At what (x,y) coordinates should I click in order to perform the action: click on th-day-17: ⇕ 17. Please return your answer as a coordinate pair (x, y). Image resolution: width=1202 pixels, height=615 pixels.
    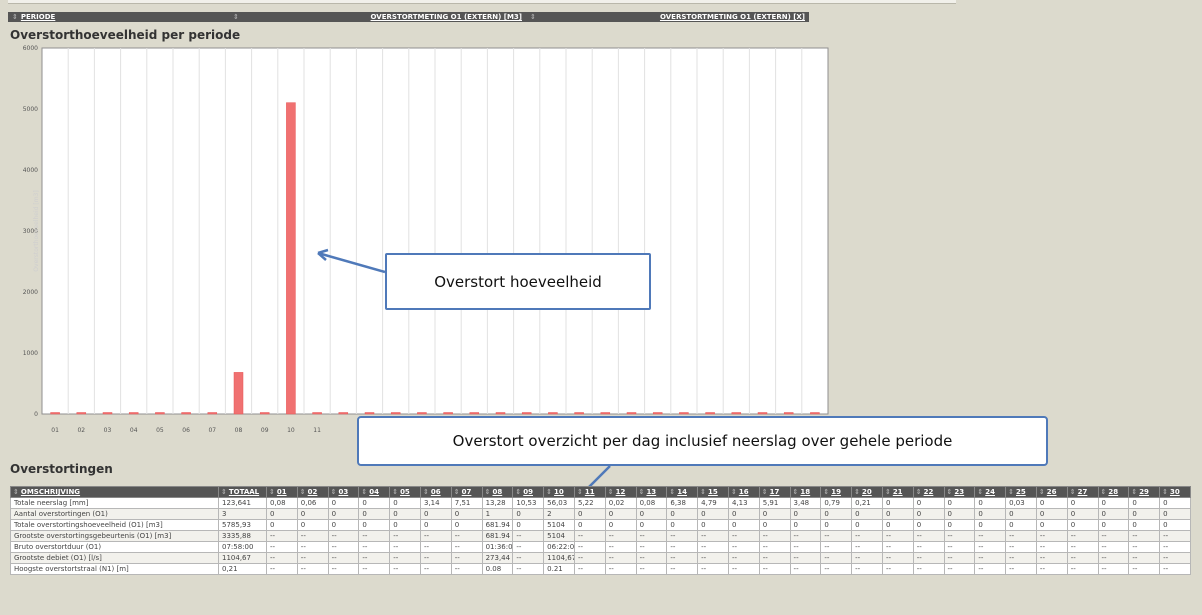
    Looking at the image, I should click on (774, 492).